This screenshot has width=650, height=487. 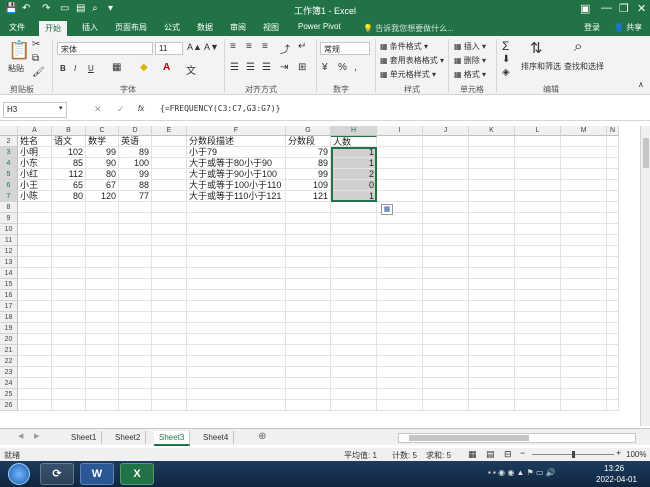 I want to click on font-color-icon: A, so click(x=166, y=67).